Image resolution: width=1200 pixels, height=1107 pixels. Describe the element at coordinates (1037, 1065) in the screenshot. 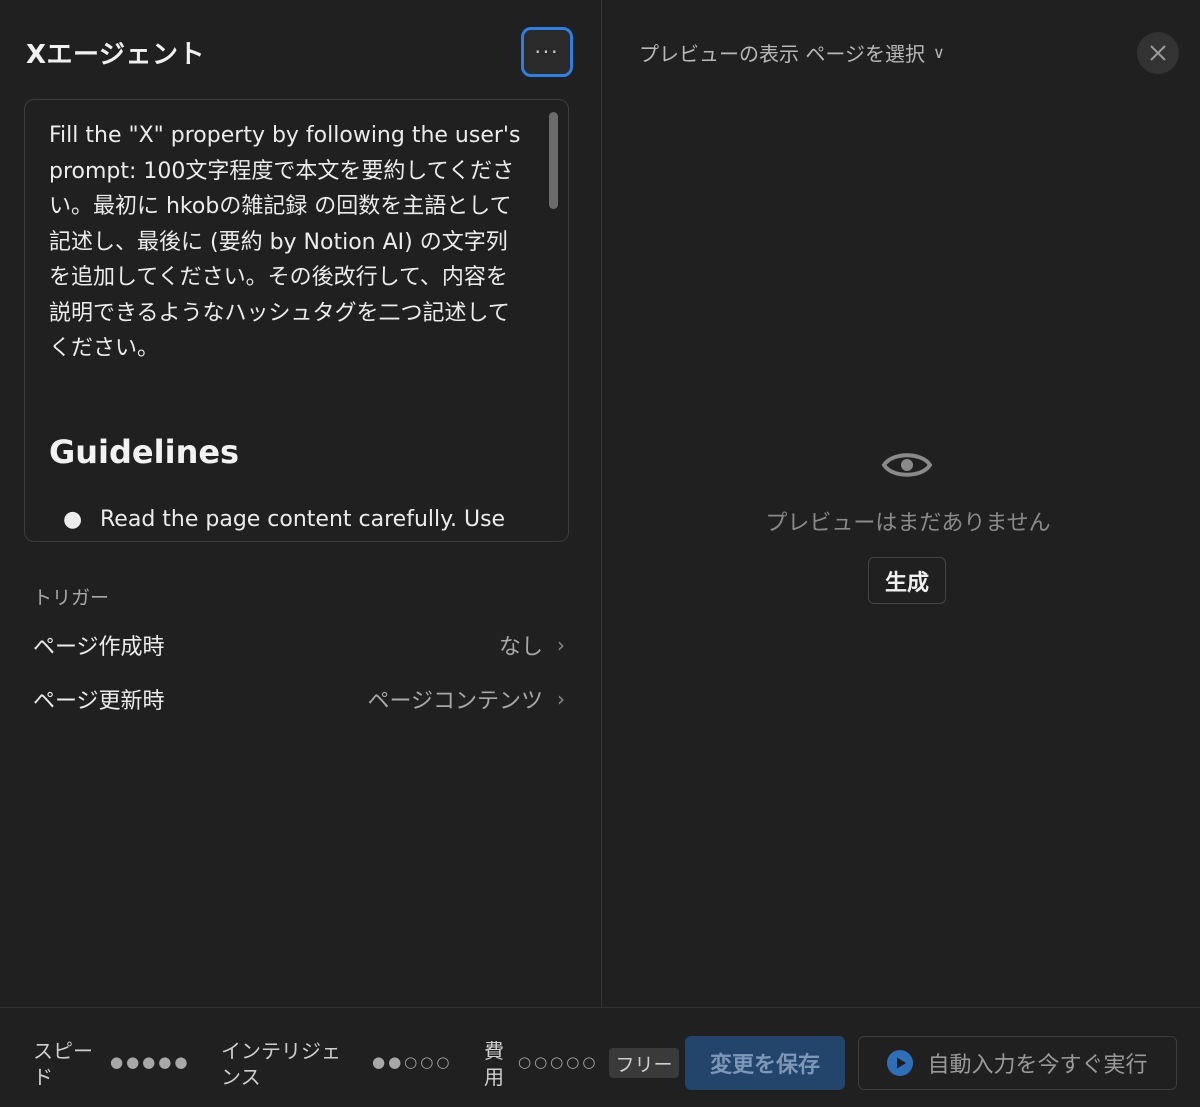

I see `run-autofill-label: 自動入力を今すぐ実行` at that location.